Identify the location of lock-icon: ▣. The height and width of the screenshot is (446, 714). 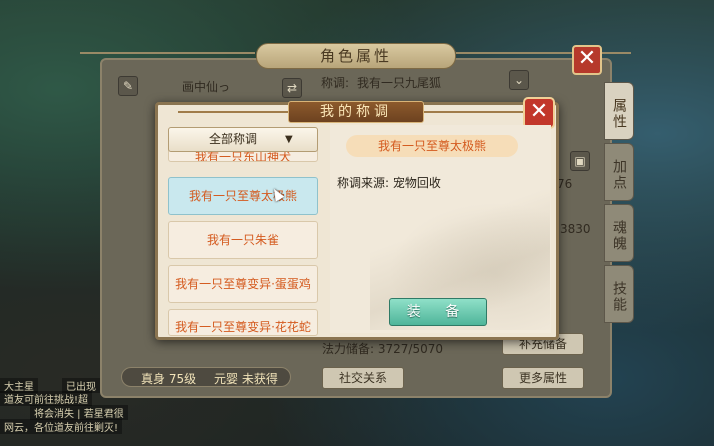
(580, 161).